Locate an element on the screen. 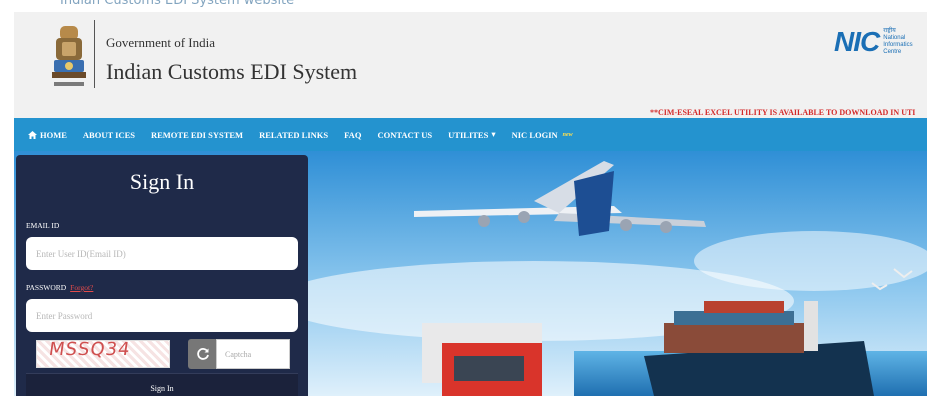  password-label: PASSWORD is located at coordinates (46, 287).